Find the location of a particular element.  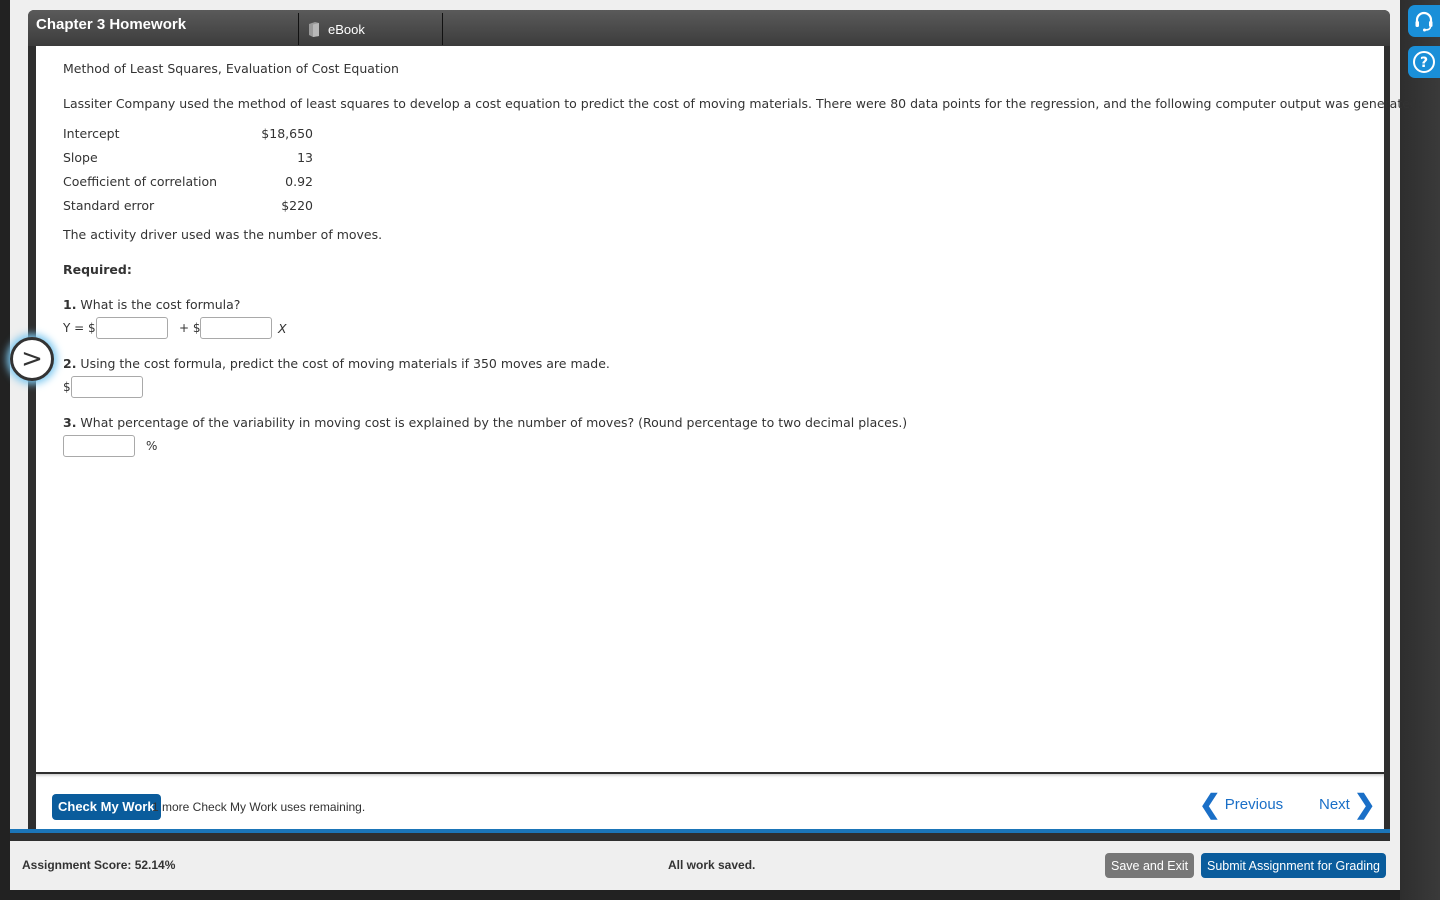

next-button: Next ❯ is located at coordinates (1347, 804).